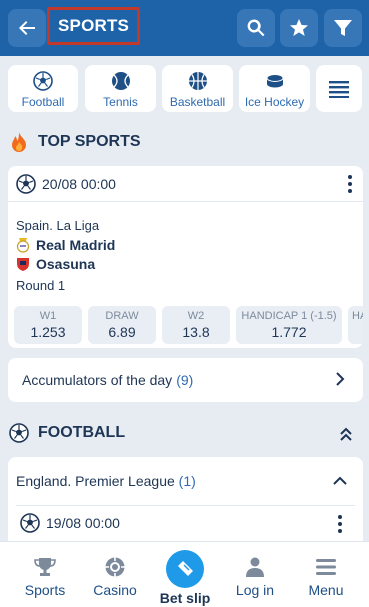  Describe the element at coordinates (255, 590) in the screenshot. I see `nav-label: Log in` at that location.